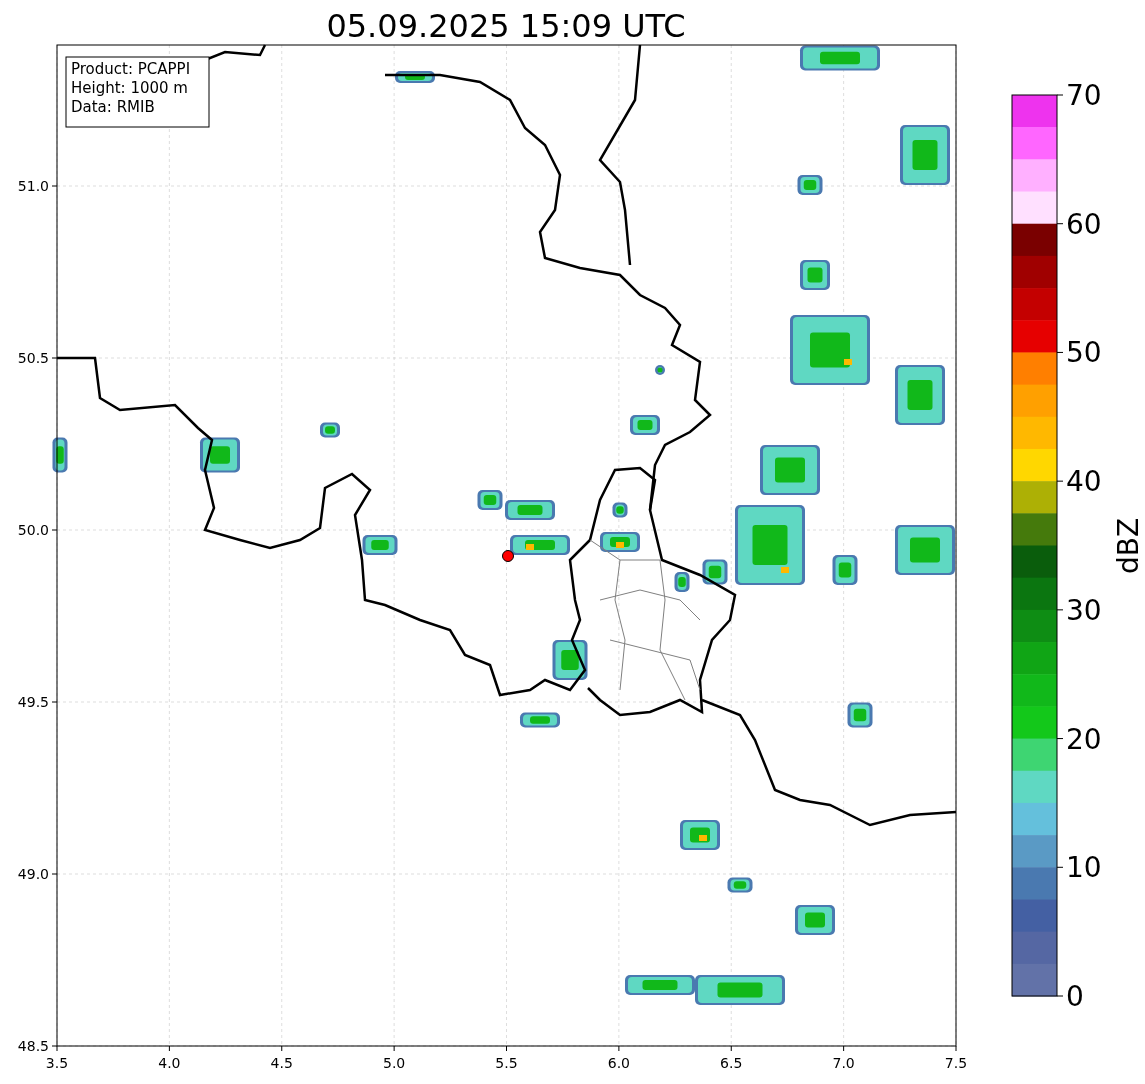  What do you see at coordinates (33, 358) in the screenshot?
I see `y-tick-label: 50.5` at bounding box center [33, 358].